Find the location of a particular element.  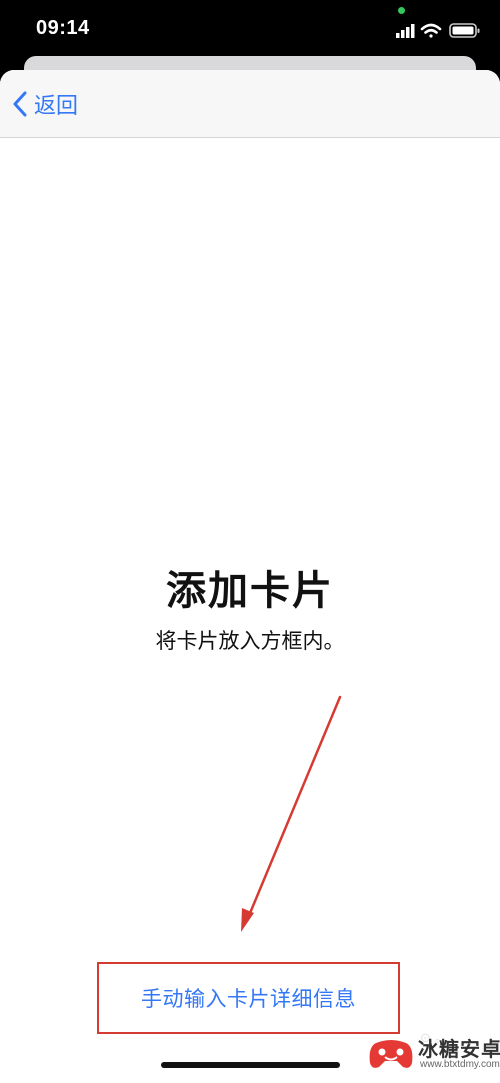

status-icons is located at coordinates (438, 30).